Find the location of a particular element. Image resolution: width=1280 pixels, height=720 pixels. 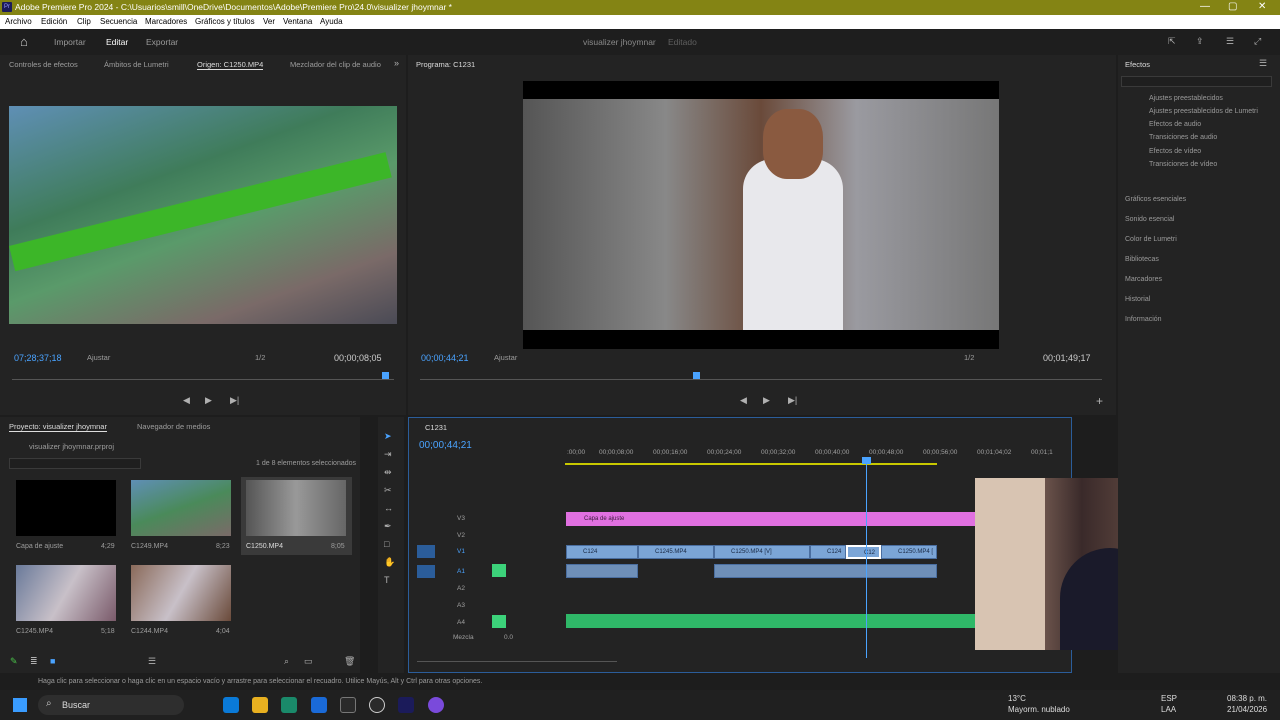

clock-date: 21/04/2026 is located at coordinates (1247, 709).